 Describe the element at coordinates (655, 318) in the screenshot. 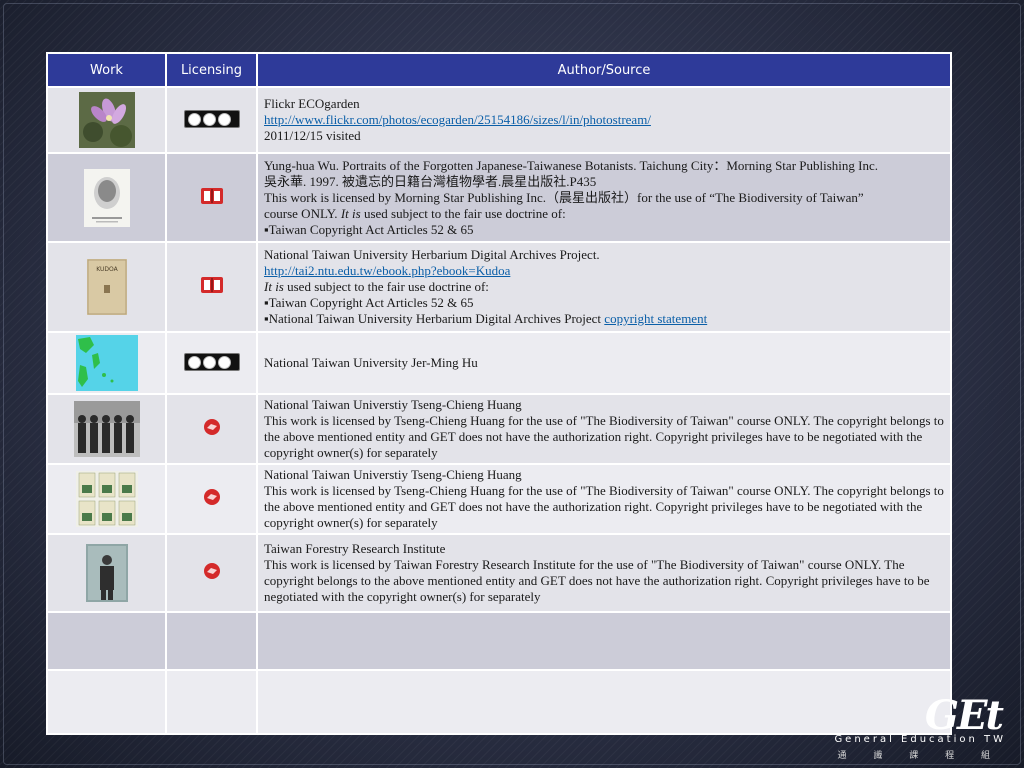

I see `copyright-statement-link: copyright statement` at that location.